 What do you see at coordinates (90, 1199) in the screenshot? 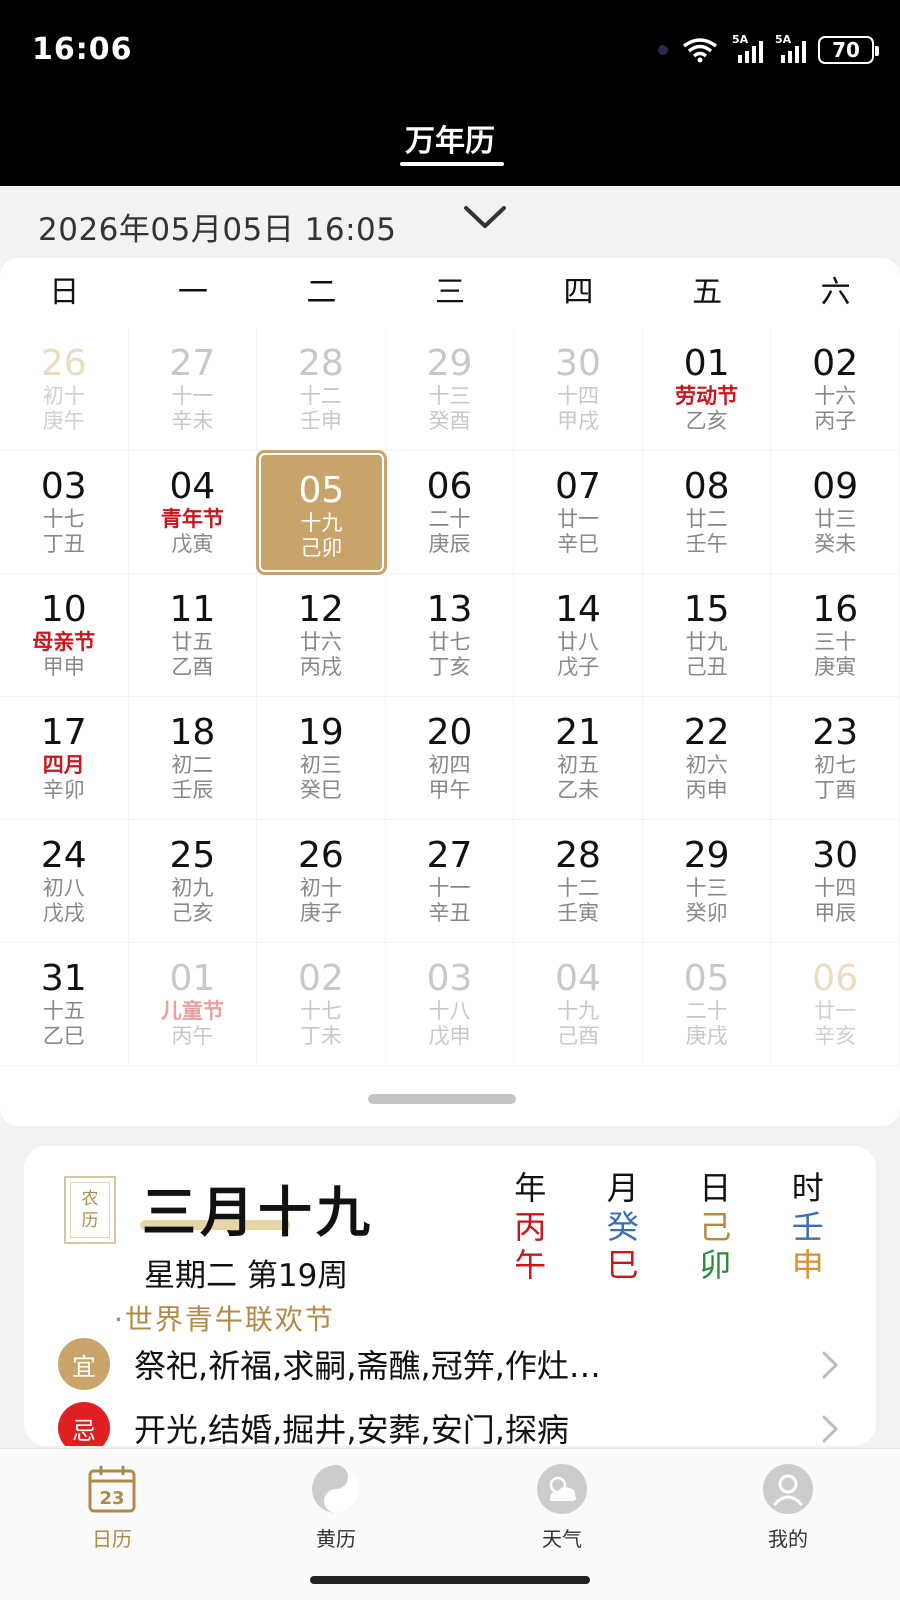
I see `badge-char: 农` at bounding box center [90, 1199].